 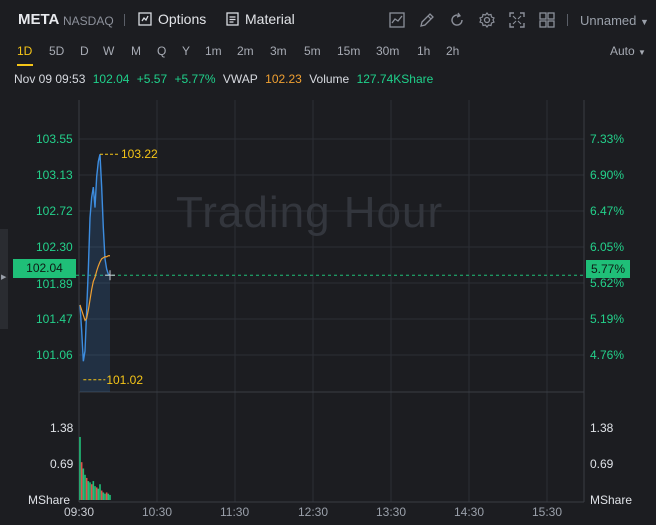 What do you see at coordinates (54, 211) in the screenshot?
I see `price-axis-tick: 102.72` at bounding box center [54, 211].